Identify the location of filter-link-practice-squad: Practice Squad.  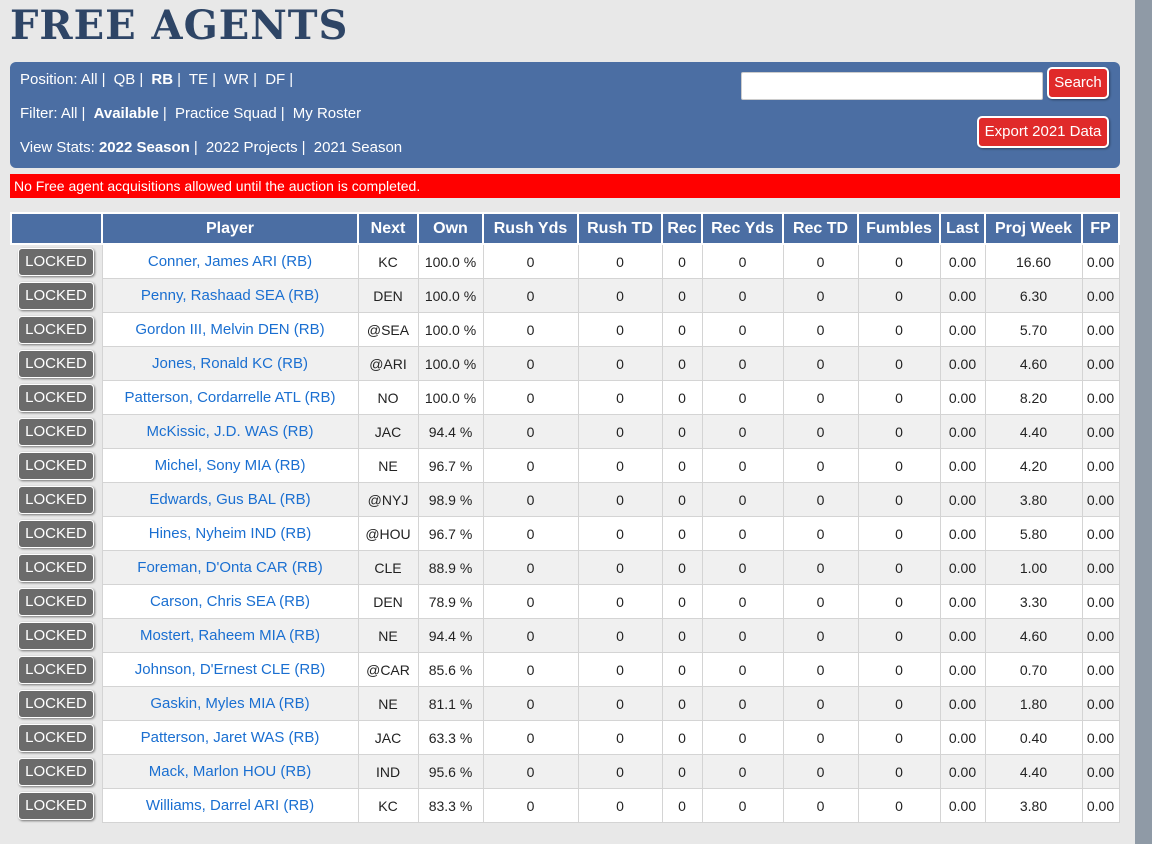
(226, 113).